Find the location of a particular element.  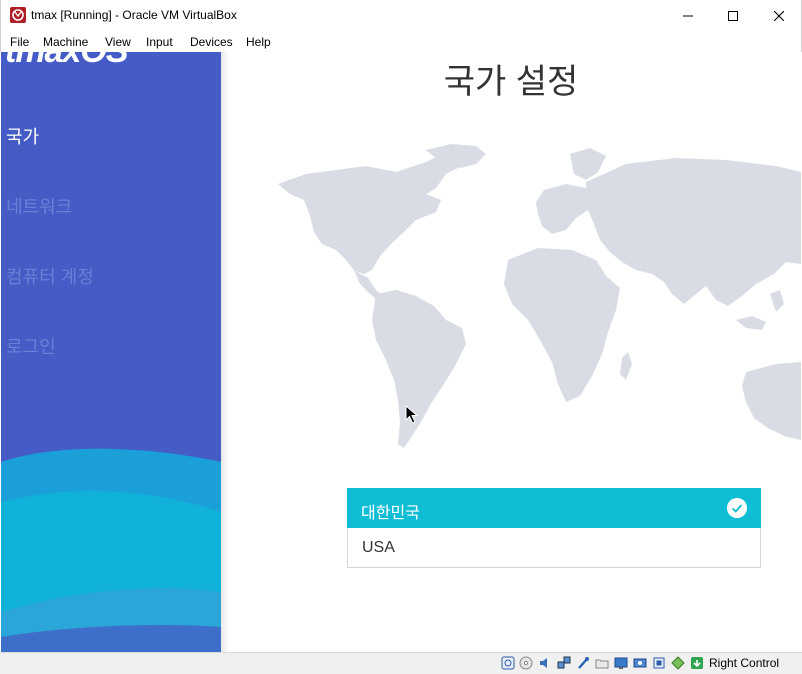

country-list: 대한민국 USA is located at coordinates (554, 528).